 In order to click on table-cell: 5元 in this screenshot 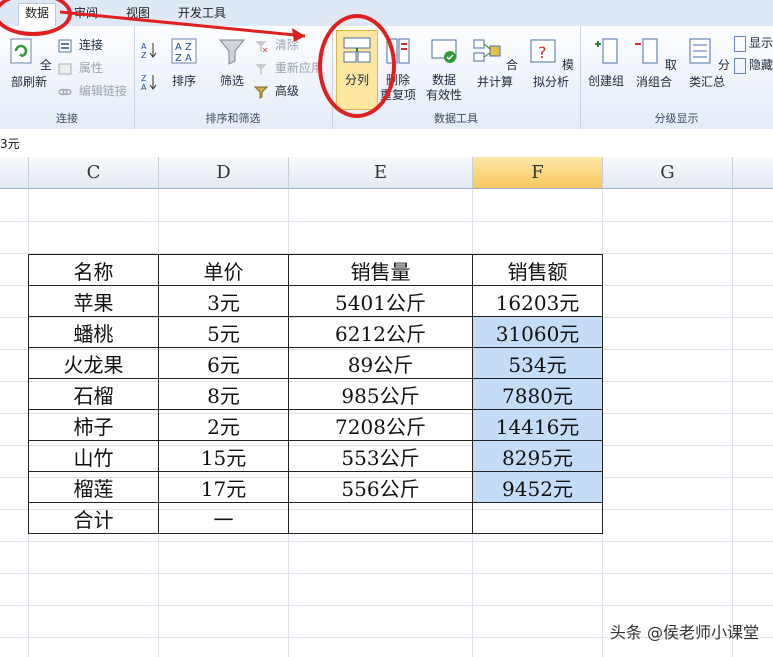, I will do `click(223, 332)`.